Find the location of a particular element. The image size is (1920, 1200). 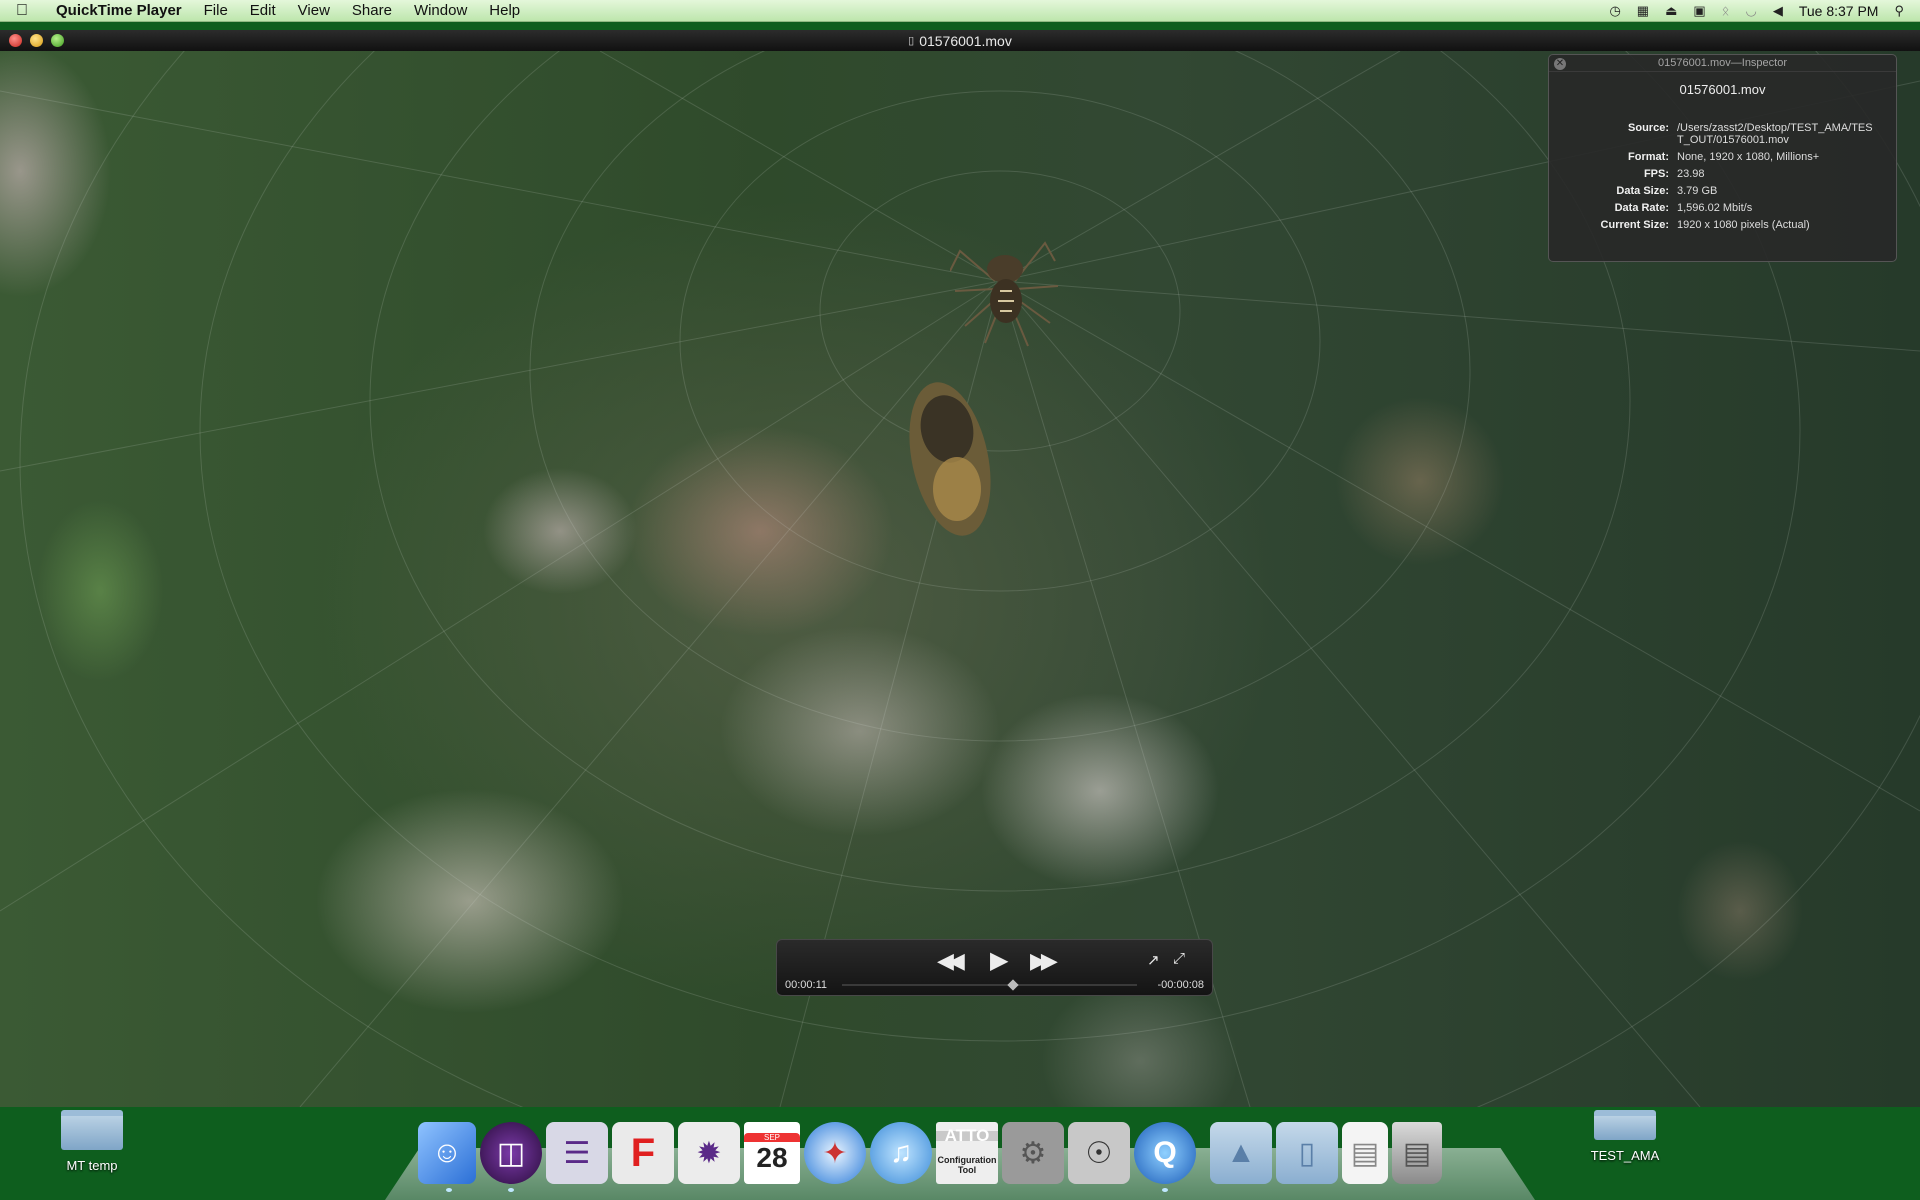

property-label: Data Size: is located at coordinates (1642, 191).